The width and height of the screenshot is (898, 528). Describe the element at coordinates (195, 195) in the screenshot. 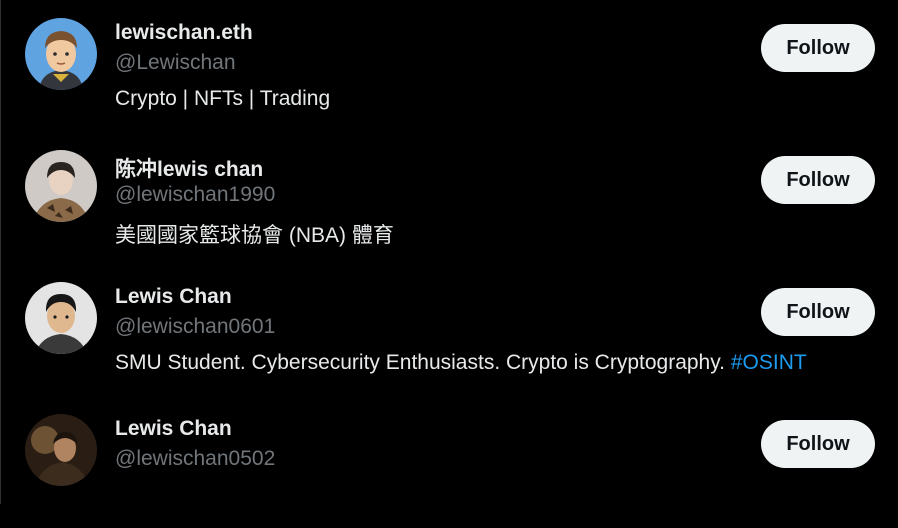

I see `user-handle: @lewischan1990` at that location.